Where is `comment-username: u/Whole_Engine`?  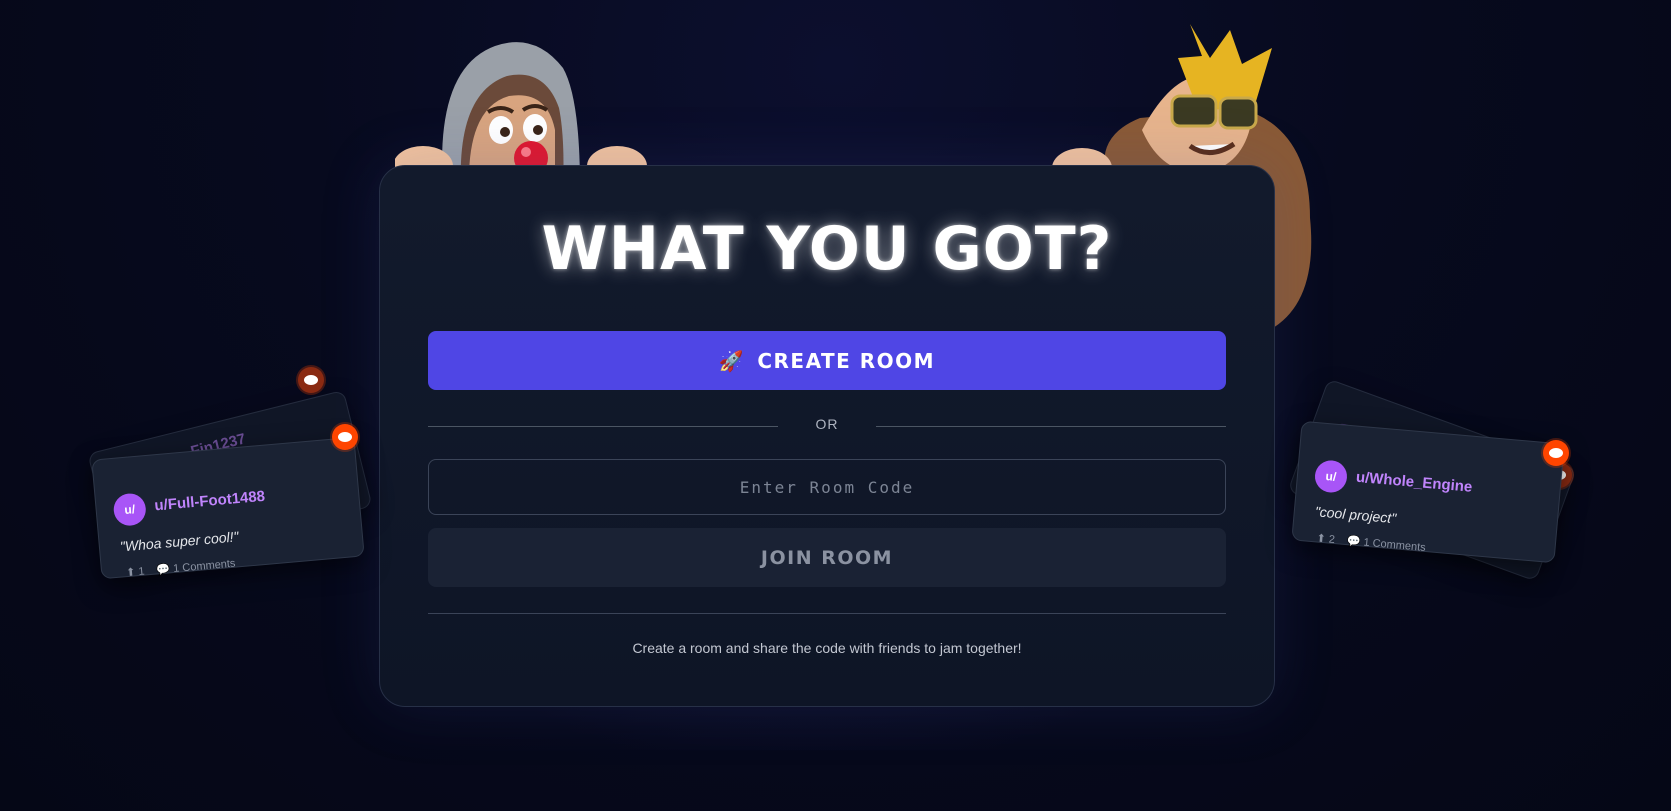
comment-username: u/Whole_Engine is located at coordinates (1414, 482).